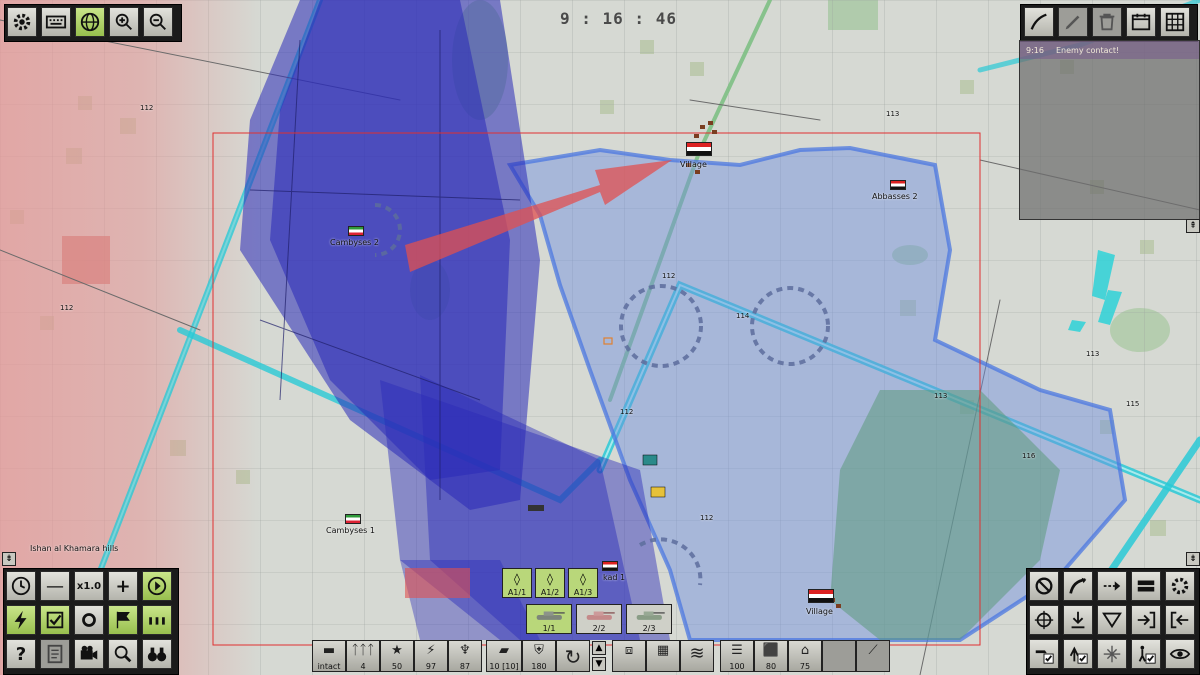 The image size is (1200, 675). What do you see at coordinates (599, 628) in the screenshot?
I see `tank-label: 2/2` at bounding box center [599, 628].